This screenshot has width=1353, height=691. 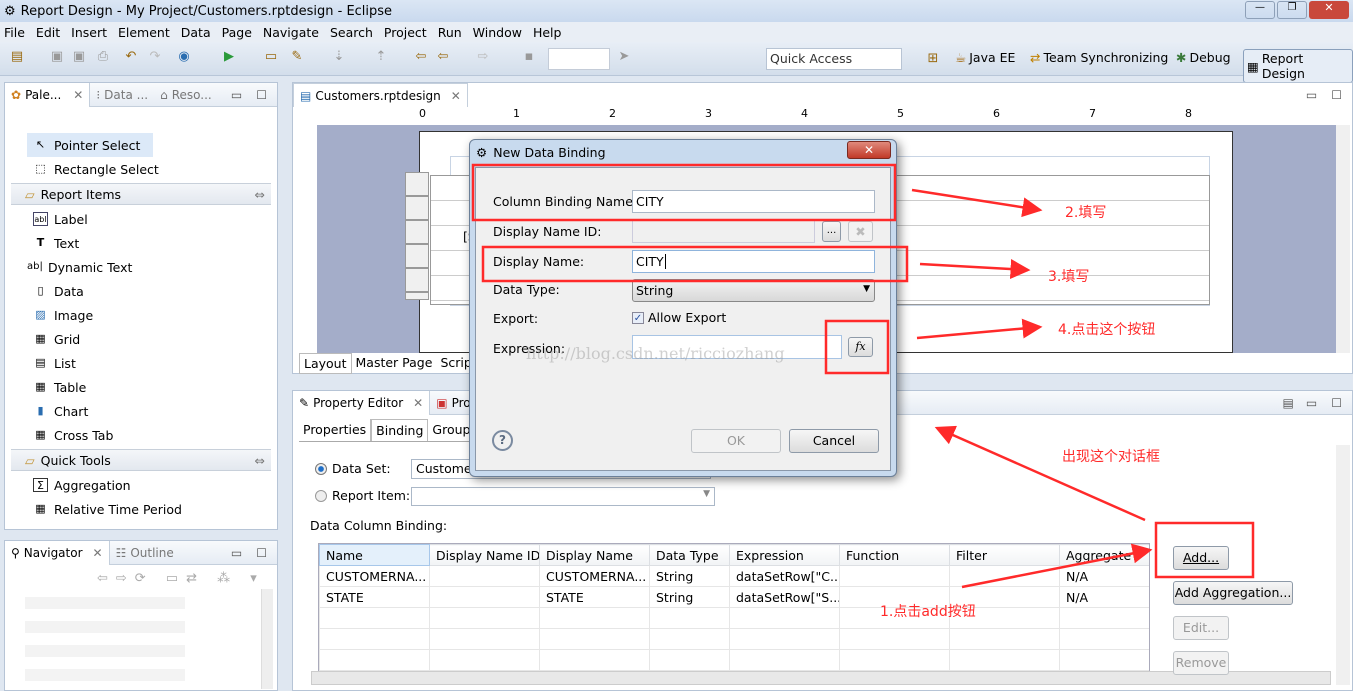 What do you see at coordinates (374, 555) in the screenshot?
I see `column-header-name: Name` at bounding box center [374, 555].